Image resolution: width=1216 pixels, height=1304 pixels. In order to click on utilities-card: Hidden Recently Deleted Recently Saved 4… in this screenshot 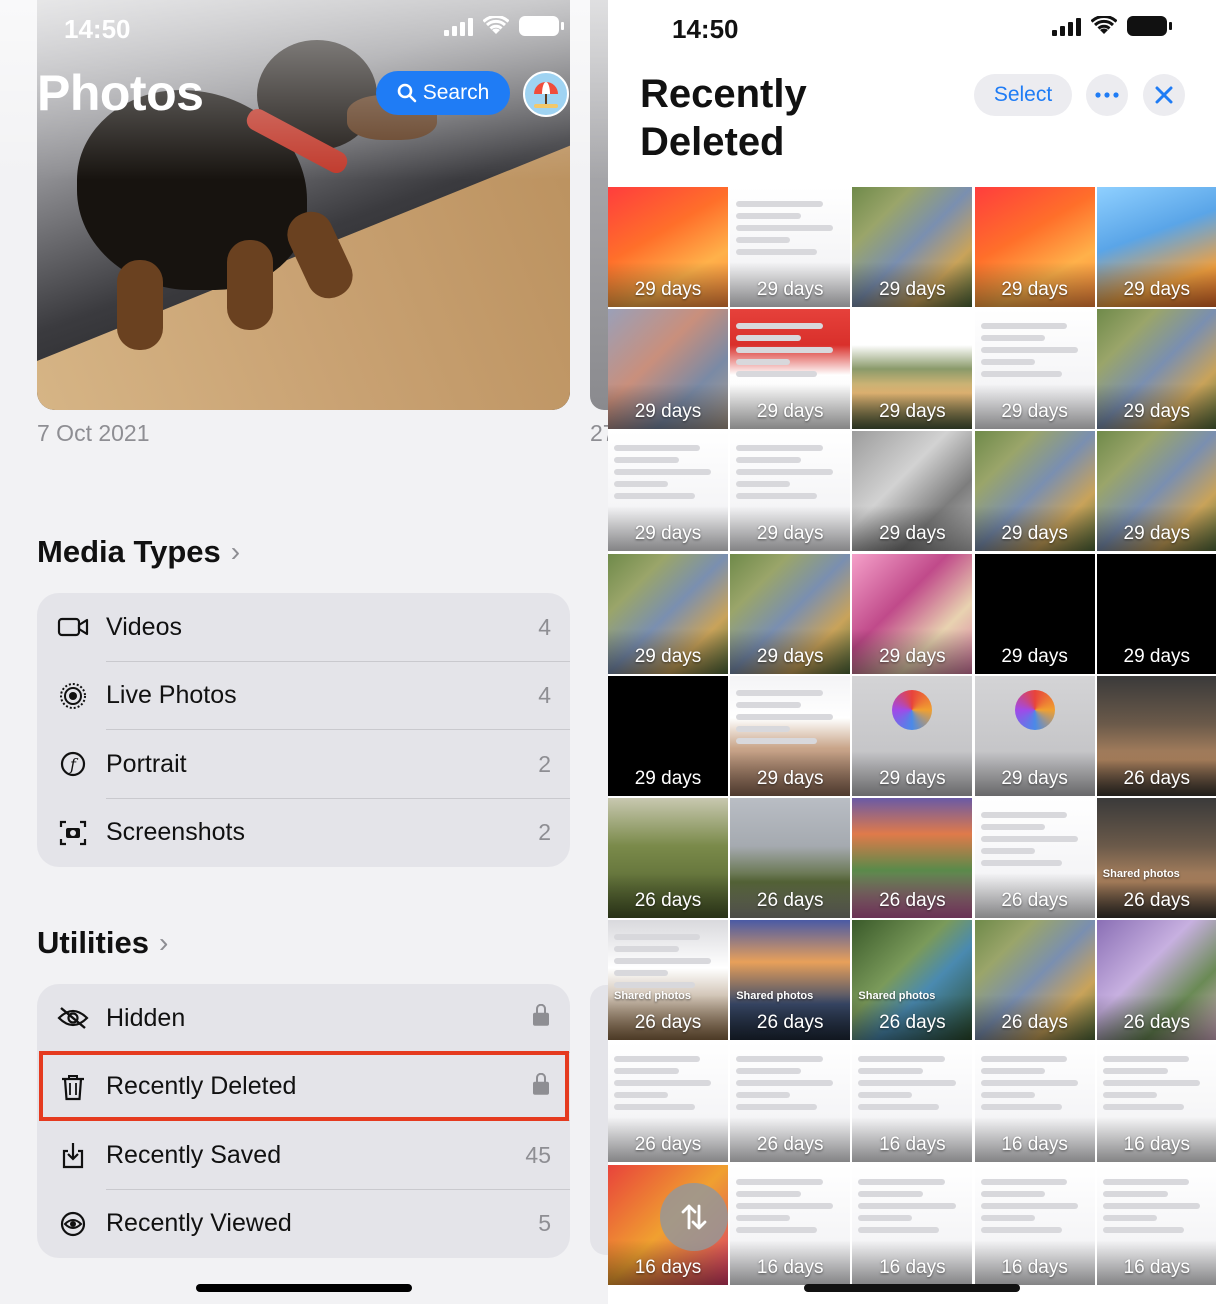, I will do `click(303, 1121)`.